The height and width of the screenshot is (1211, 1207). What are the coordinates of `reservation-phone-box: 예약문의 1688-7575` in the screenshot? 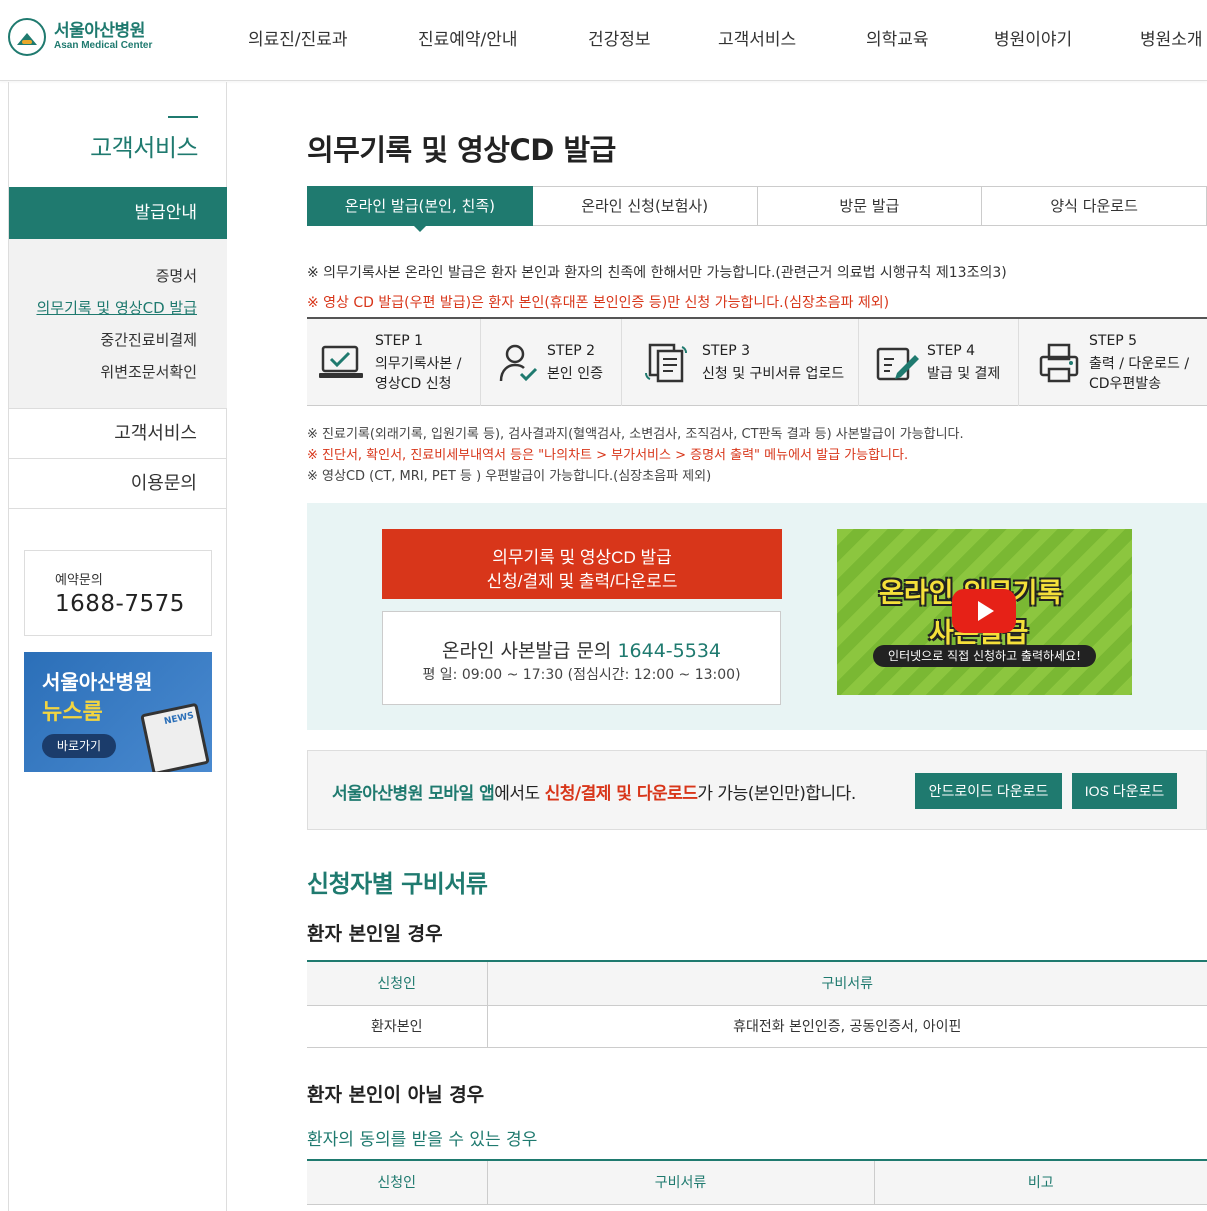 It's located at (118, 593).